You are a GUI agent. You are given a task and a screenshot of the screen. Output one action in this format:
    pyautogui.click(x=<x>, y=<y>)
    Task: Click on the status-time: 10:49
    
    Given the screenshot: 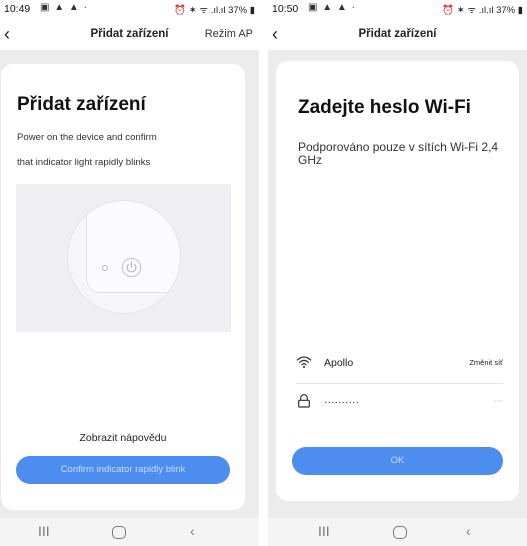 What is the action you would take?
    pyautogui.click(x=17, y=9)
    